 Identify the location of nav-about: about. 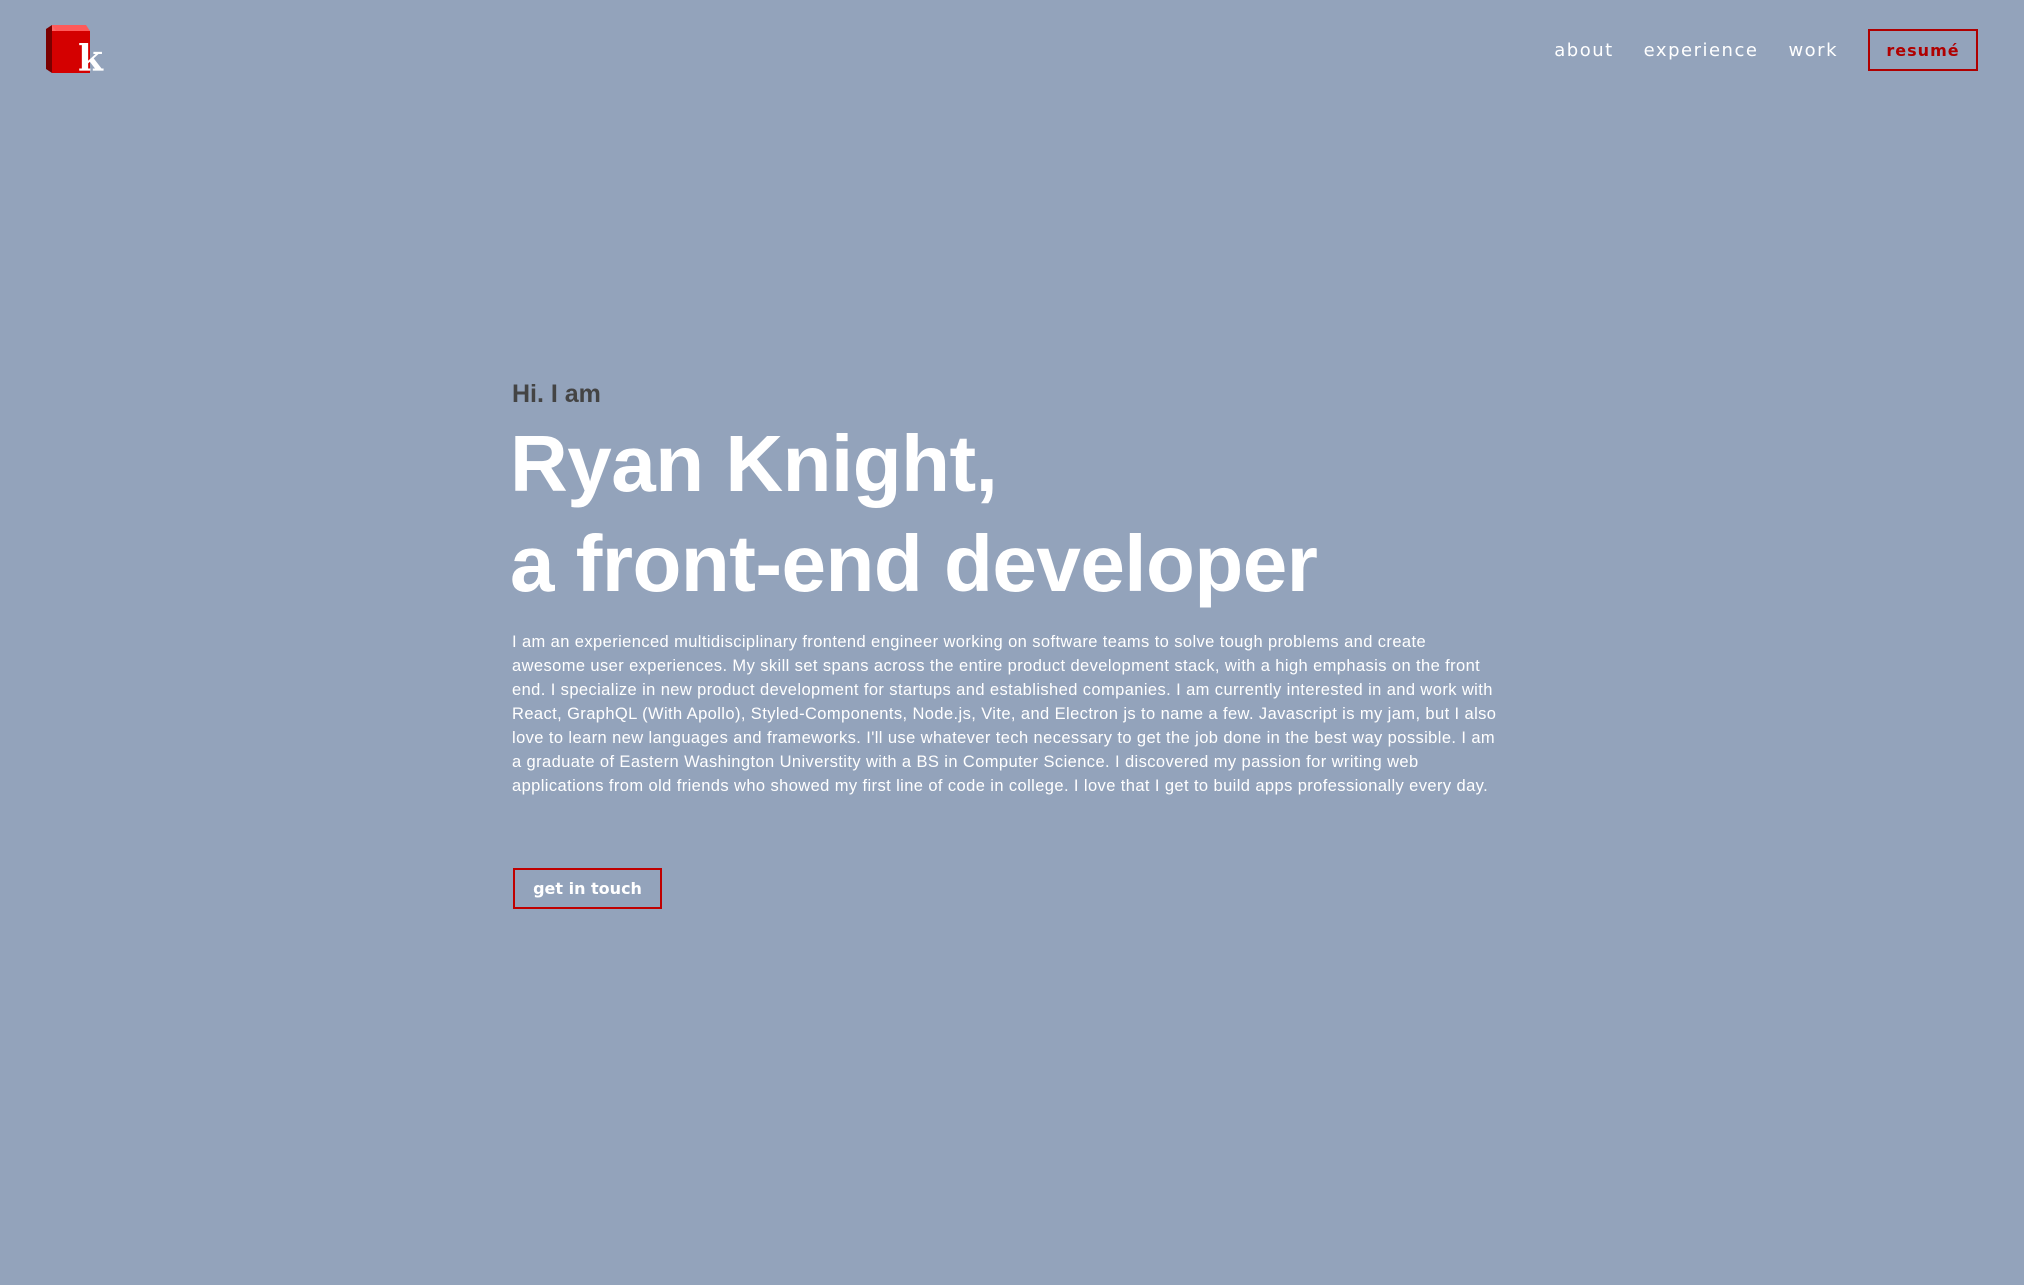
(1583, 50).